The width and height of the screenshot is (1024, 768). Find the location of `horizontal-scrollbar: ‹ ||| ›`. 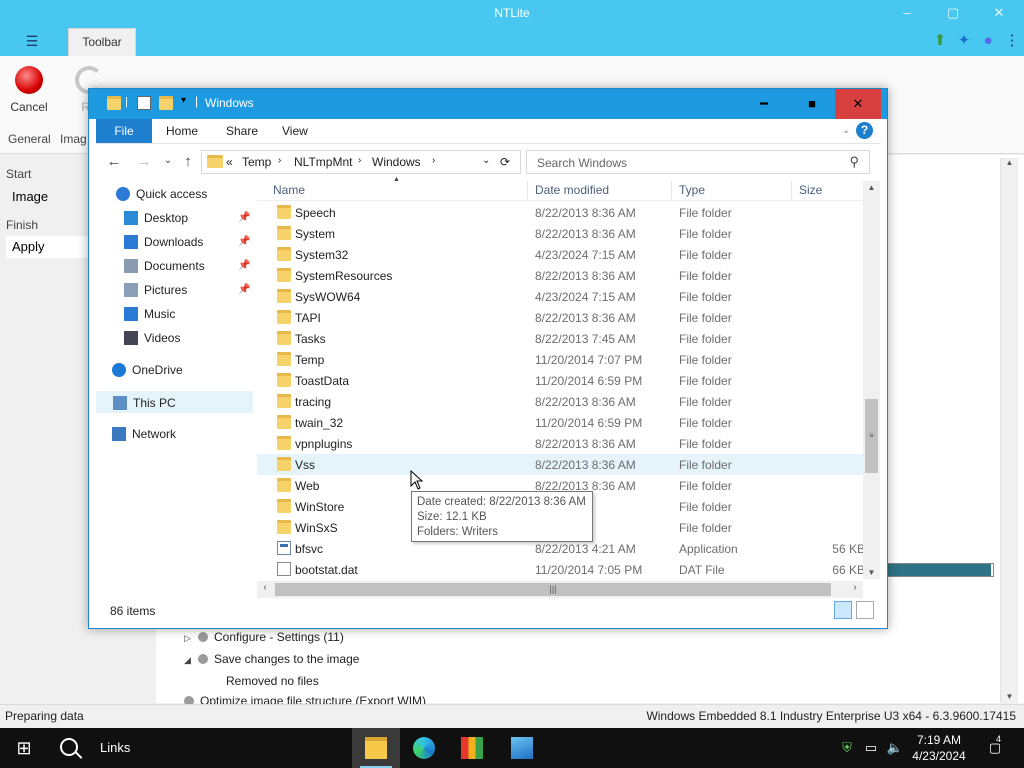

horizontal-scrollbar: ‹ ||| › is located at coordinates (560, 589).